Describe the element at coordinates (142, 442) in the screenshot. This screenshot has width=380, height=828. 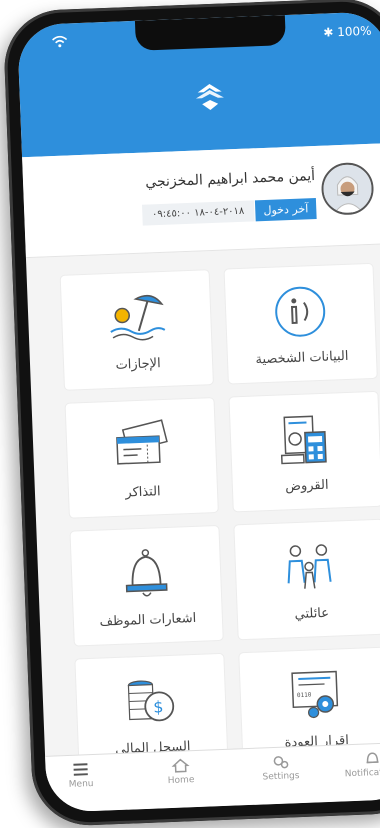
I see `tickets-icon` at that location.